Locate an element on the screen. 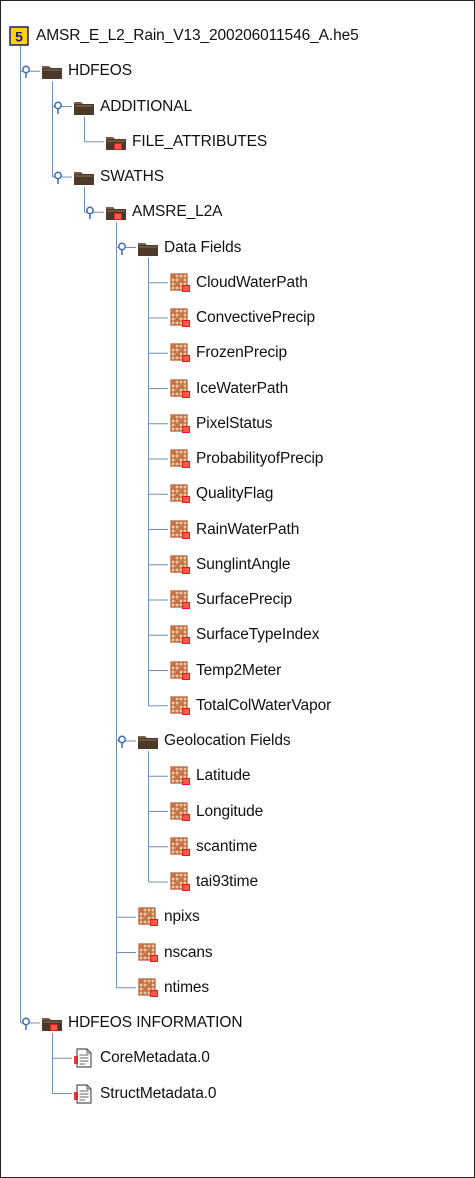  tree-node-label: Geolocation Fields is located at coordinates (227, 740).